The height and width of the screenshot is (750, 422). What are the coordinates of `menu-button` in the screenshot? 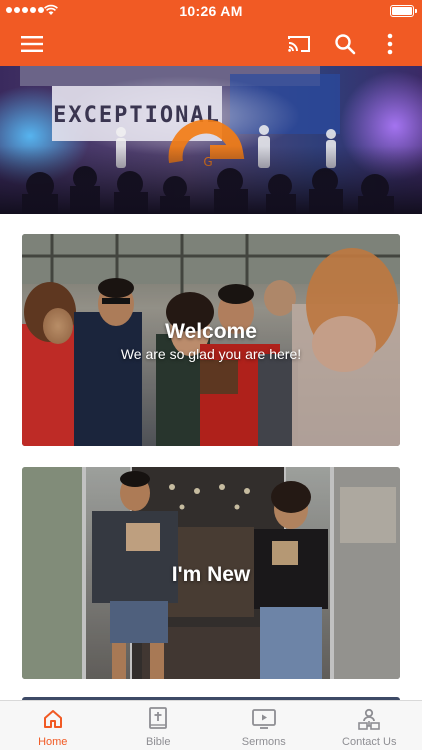 It's located at (32, 44).